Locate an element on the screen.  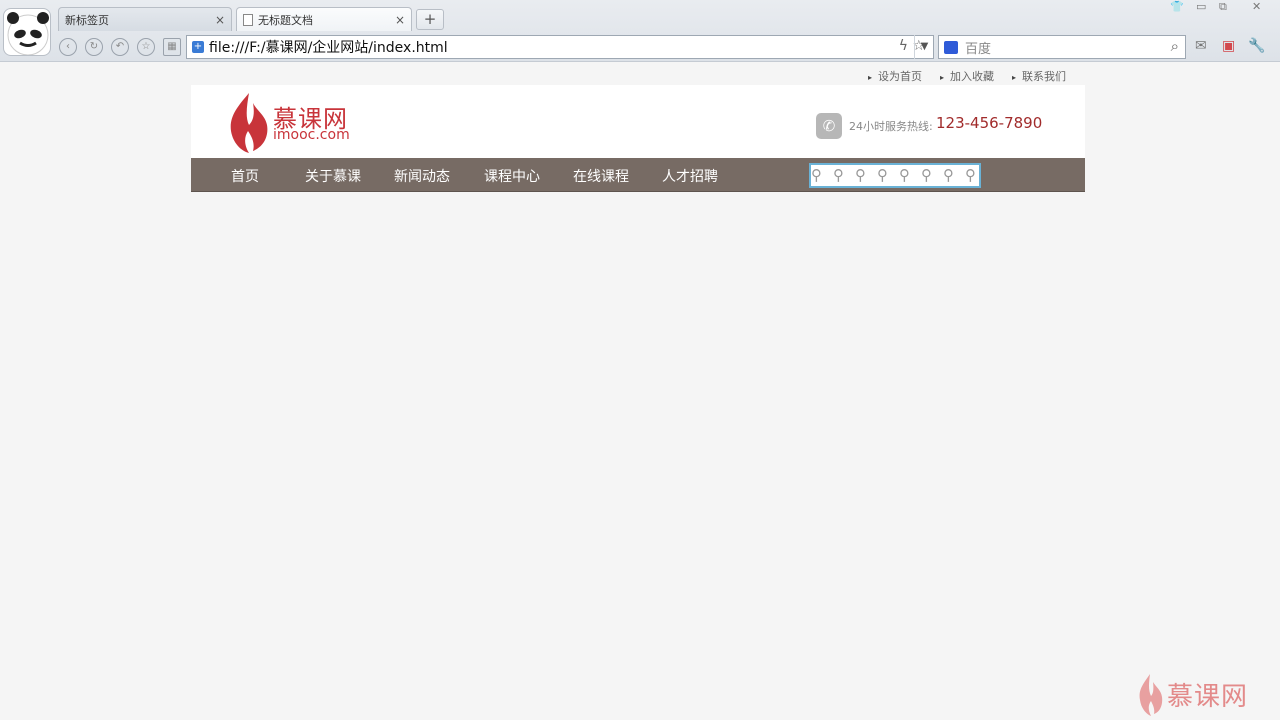
tab-untitled-document: 无标题文档 × is located at coordinates (324, 19).